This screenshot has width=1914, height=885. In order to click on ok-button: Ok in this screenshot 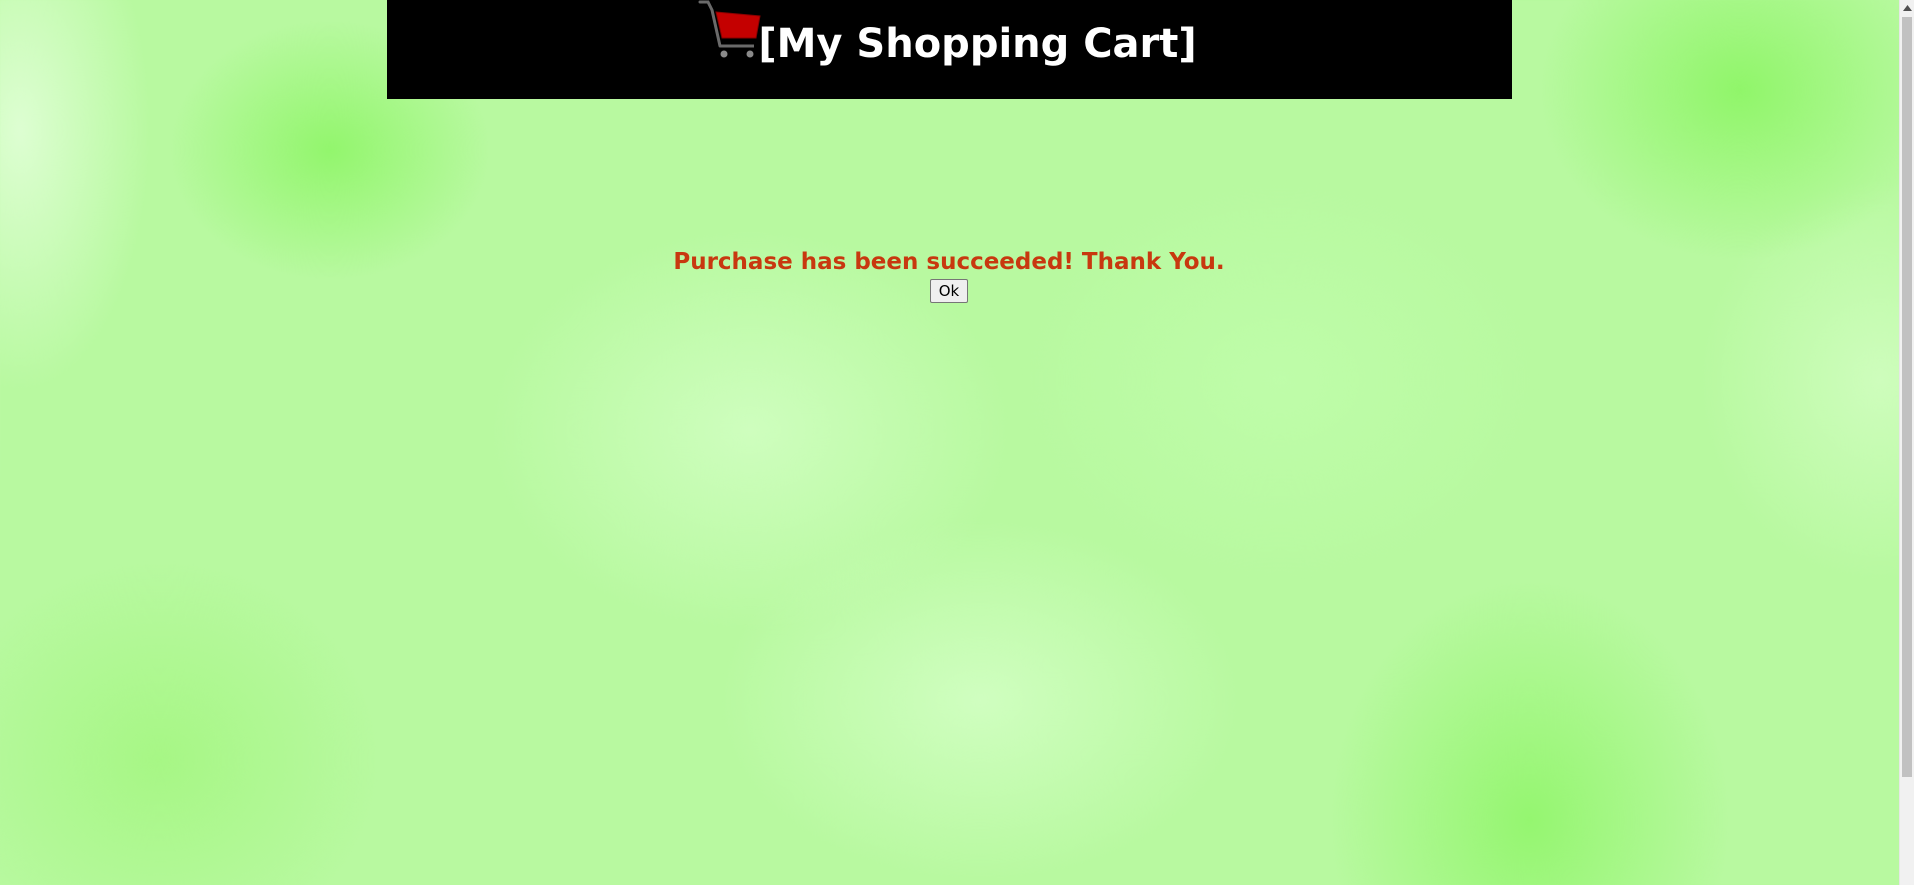, I will do `click(949, 291)`.